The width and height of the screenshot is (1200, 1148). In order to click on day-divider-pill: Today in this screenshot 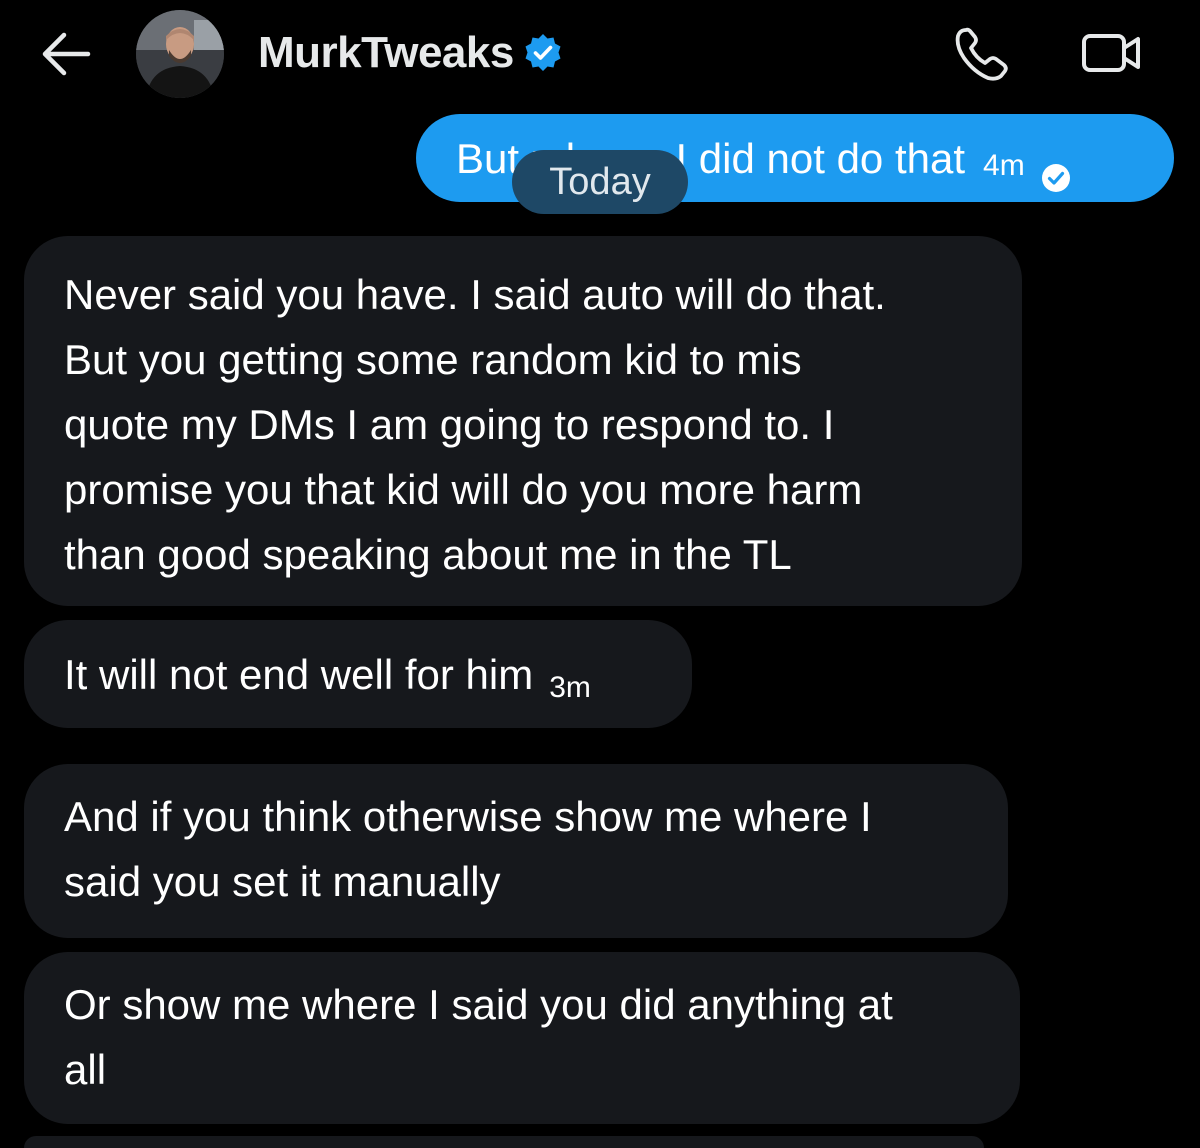, I will do `click(600, 182)`.